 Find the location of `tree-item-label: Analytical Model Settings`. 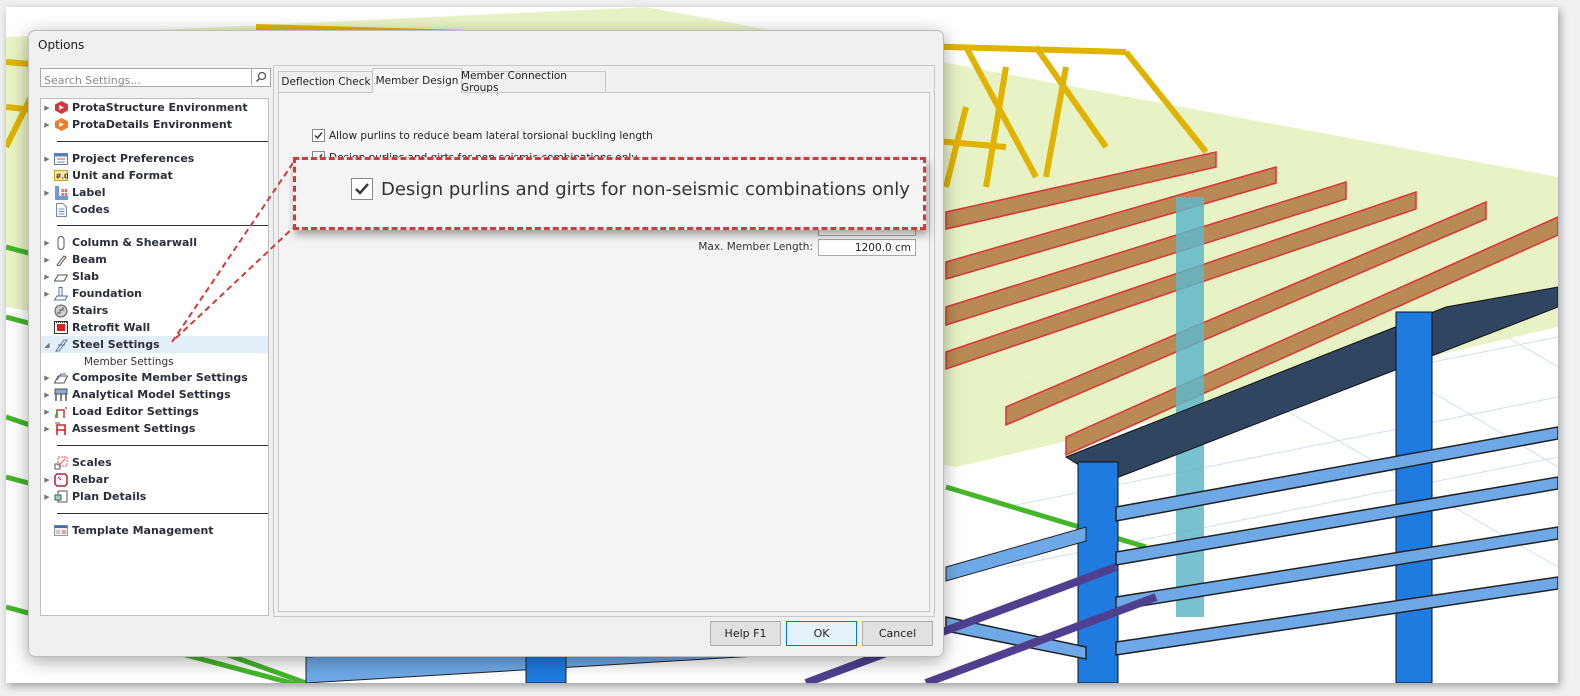

tree-item-label: Analytical Model Settings is located at coordinates (151, 394).